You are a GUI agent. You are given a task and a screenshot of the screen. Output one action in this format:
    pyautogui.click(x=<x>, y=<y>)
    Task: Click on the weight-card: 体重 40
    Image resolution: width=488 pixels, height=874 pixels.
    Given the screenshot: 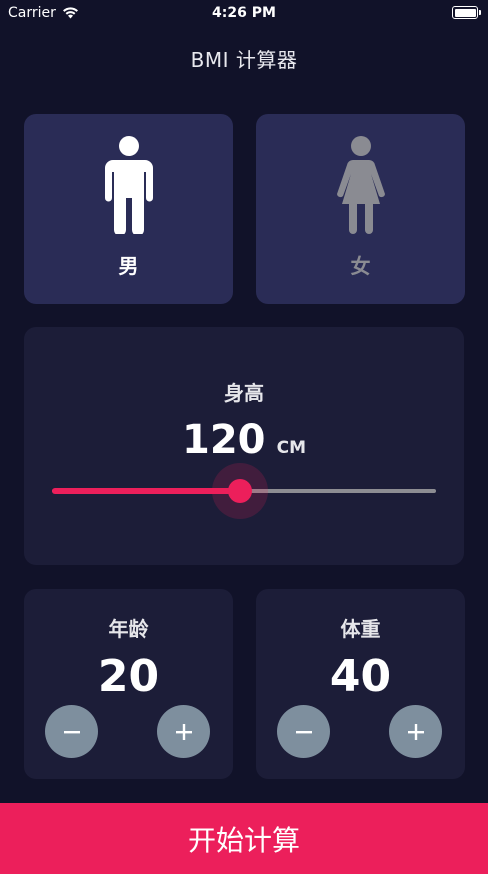 What is the action you would take?
    pyautogui.click(x=360, y=684)
    